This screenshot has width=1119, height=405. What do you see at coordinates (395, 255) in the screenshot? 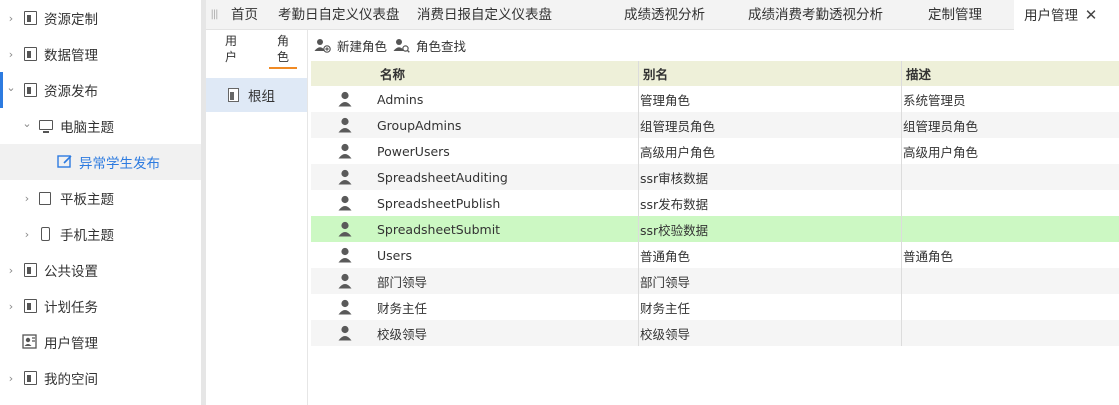
I see `cell-name: Users` at bounding box center [395, 255].